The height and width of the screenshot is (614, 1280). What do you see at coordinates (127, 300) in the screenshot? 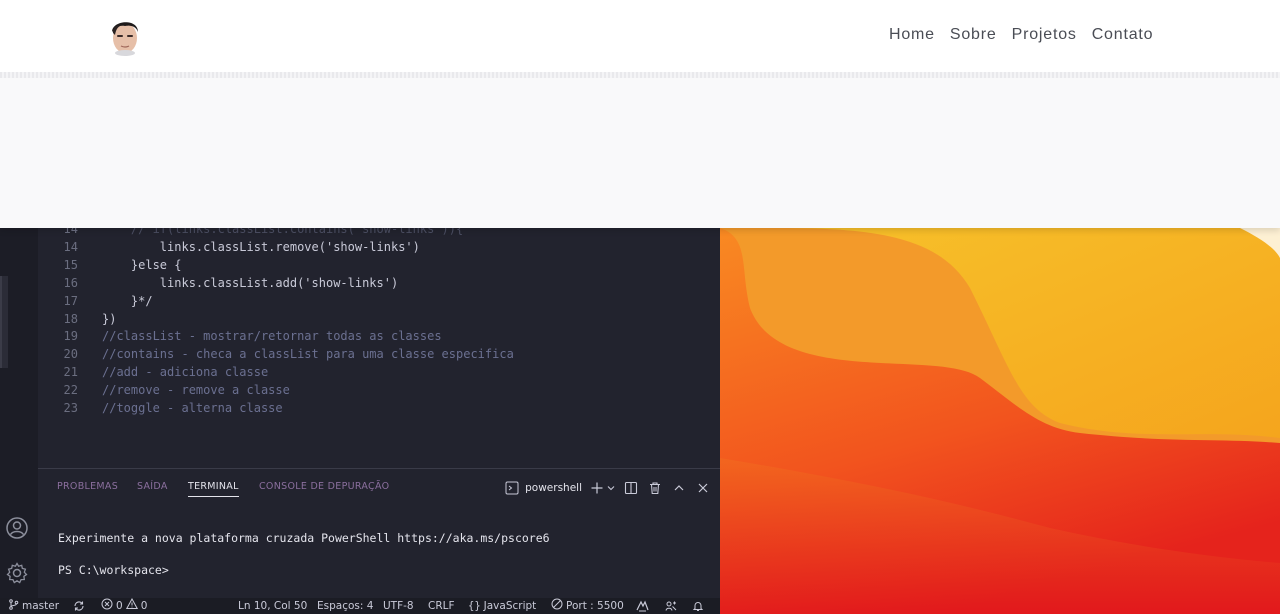
I see `code-text: }*/` at bounding box center [127, 300].